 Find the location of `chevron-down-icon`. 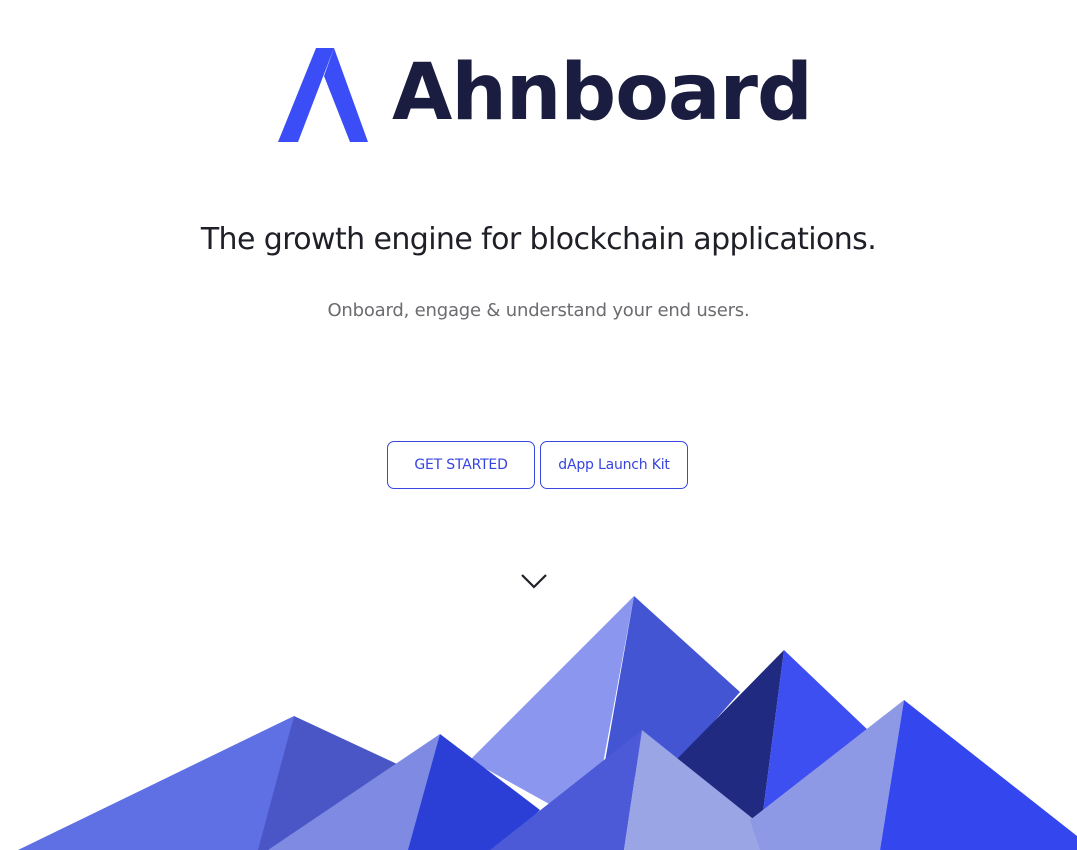

chevron-down-icon is located at coordinates (534, 581).